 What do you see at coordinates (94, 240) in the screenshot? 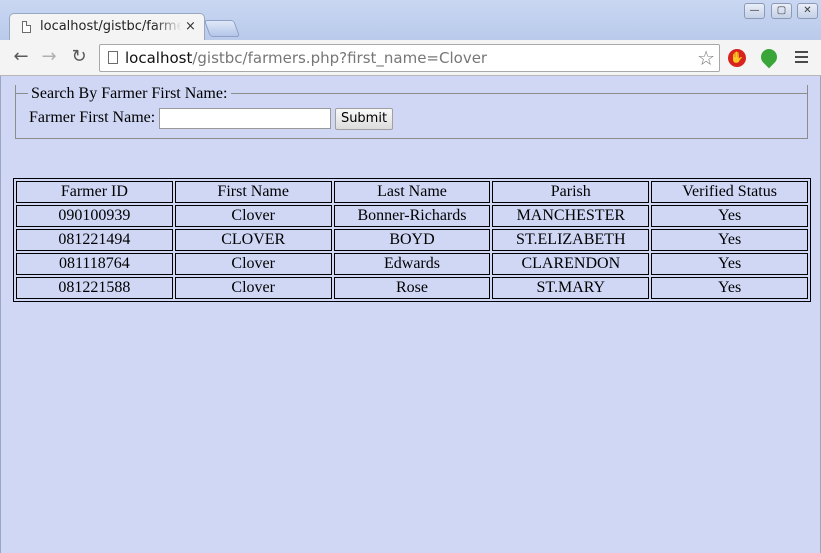
I see `cell-farmer-id: 081221494` at bounding box center [94, 240].